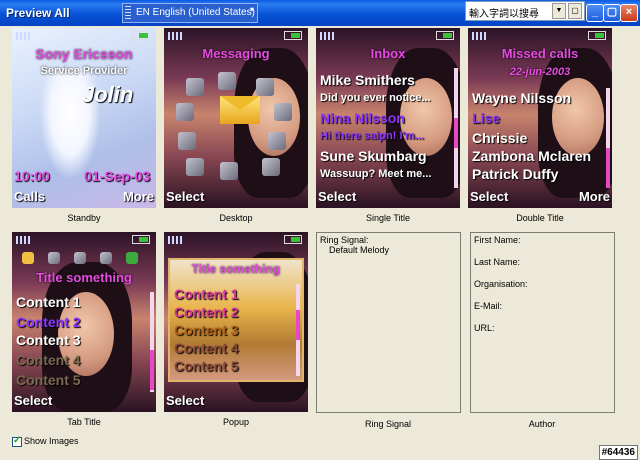 The height and width of the screenshot is (460, 640). Describe the element at coordinates (618, 452) in the screenshot. I see `watermark: #64436` at that location.